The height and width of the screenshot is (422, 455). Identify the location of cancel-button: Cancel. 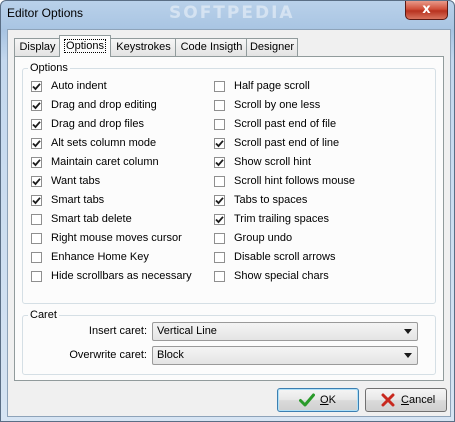
(406, 400).